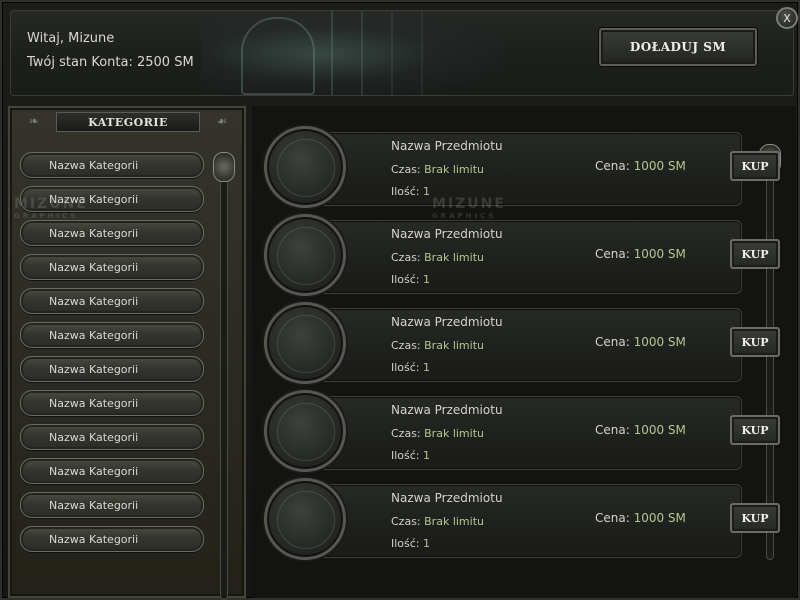  What do you see at coordinates (351, 53) in the screenshot?
I see `header-artwork` at bounding box center [351, 53].